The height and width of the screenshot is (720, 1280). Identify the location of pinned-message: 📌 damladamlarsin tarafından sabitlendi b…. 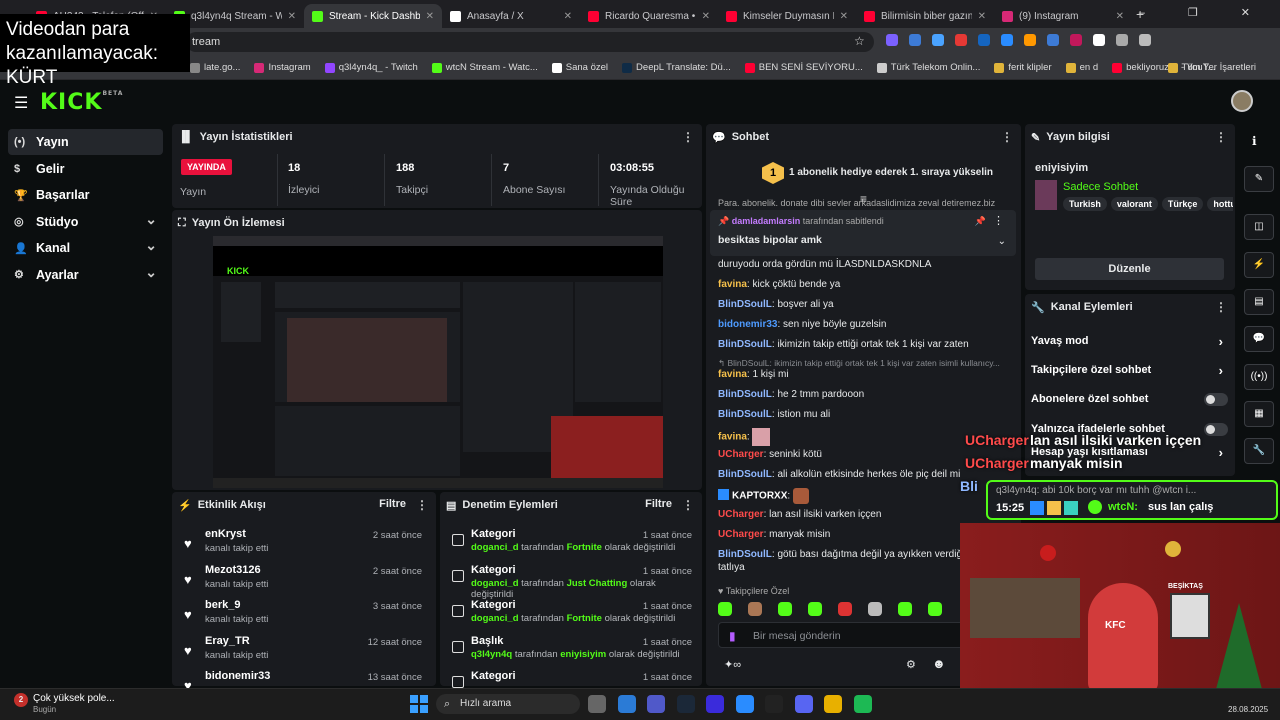
(863, 233).